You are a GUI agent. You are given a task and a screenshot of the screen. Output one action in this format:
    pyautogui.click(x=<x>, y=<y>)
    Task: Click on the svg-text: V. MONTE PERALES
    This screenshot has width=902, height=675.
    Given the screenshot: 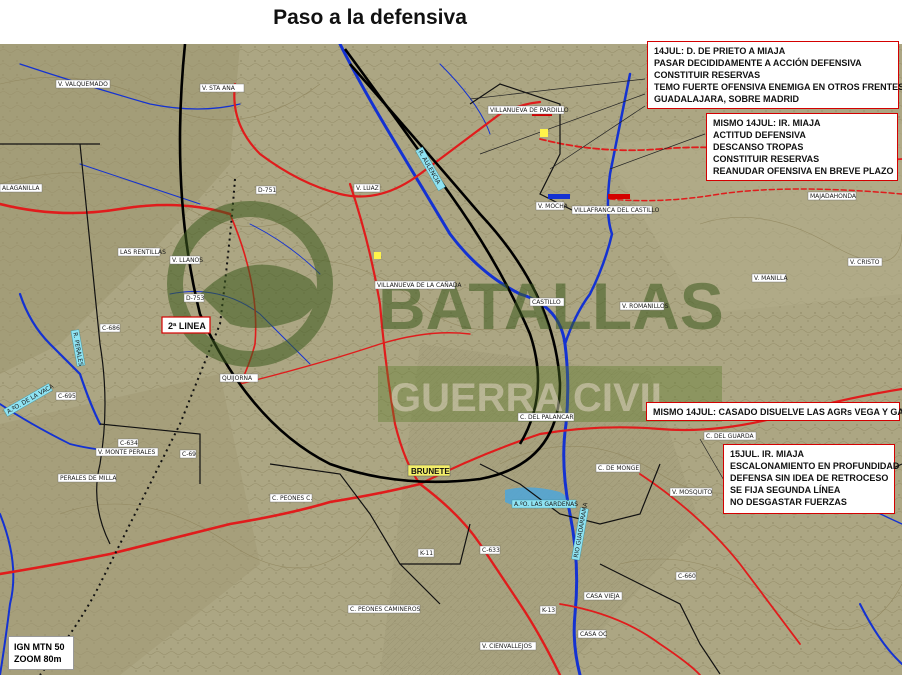 What is the action you would take?
    pyautogui.click(x=126, y=452)
    